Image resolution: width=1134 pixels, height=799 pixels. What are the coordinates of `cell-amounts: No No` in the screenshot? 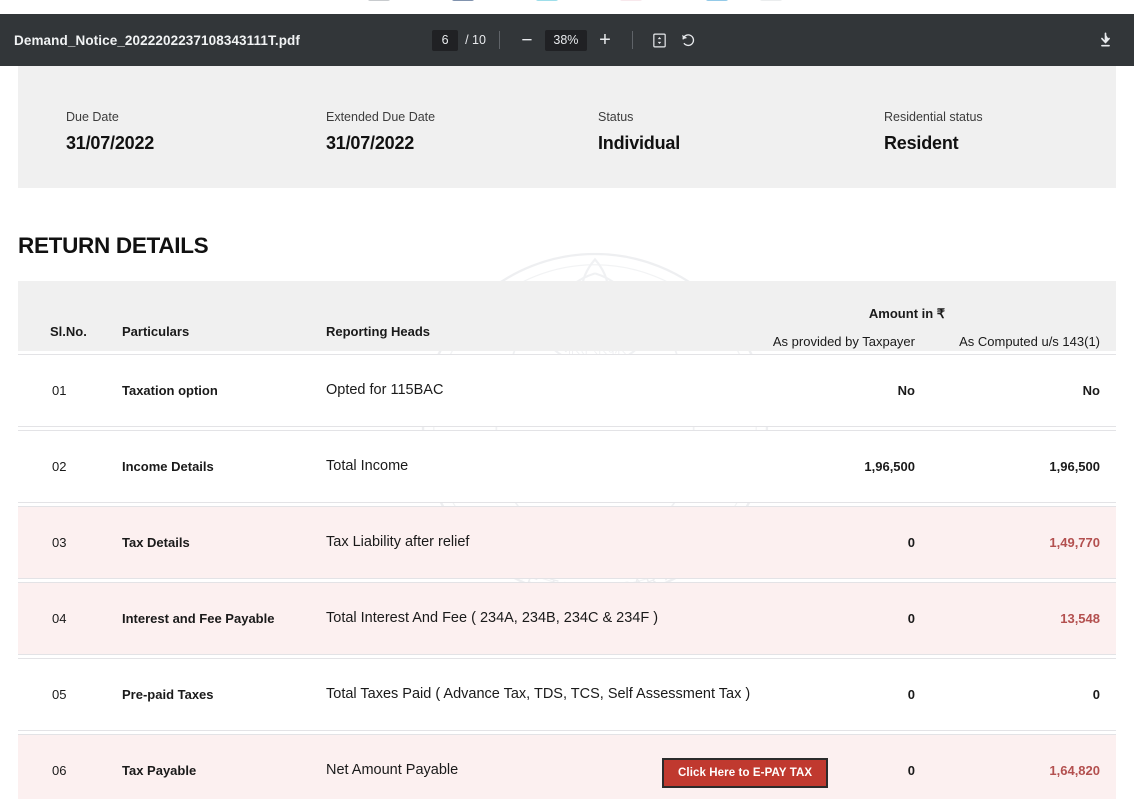 It's located at (559, 390).